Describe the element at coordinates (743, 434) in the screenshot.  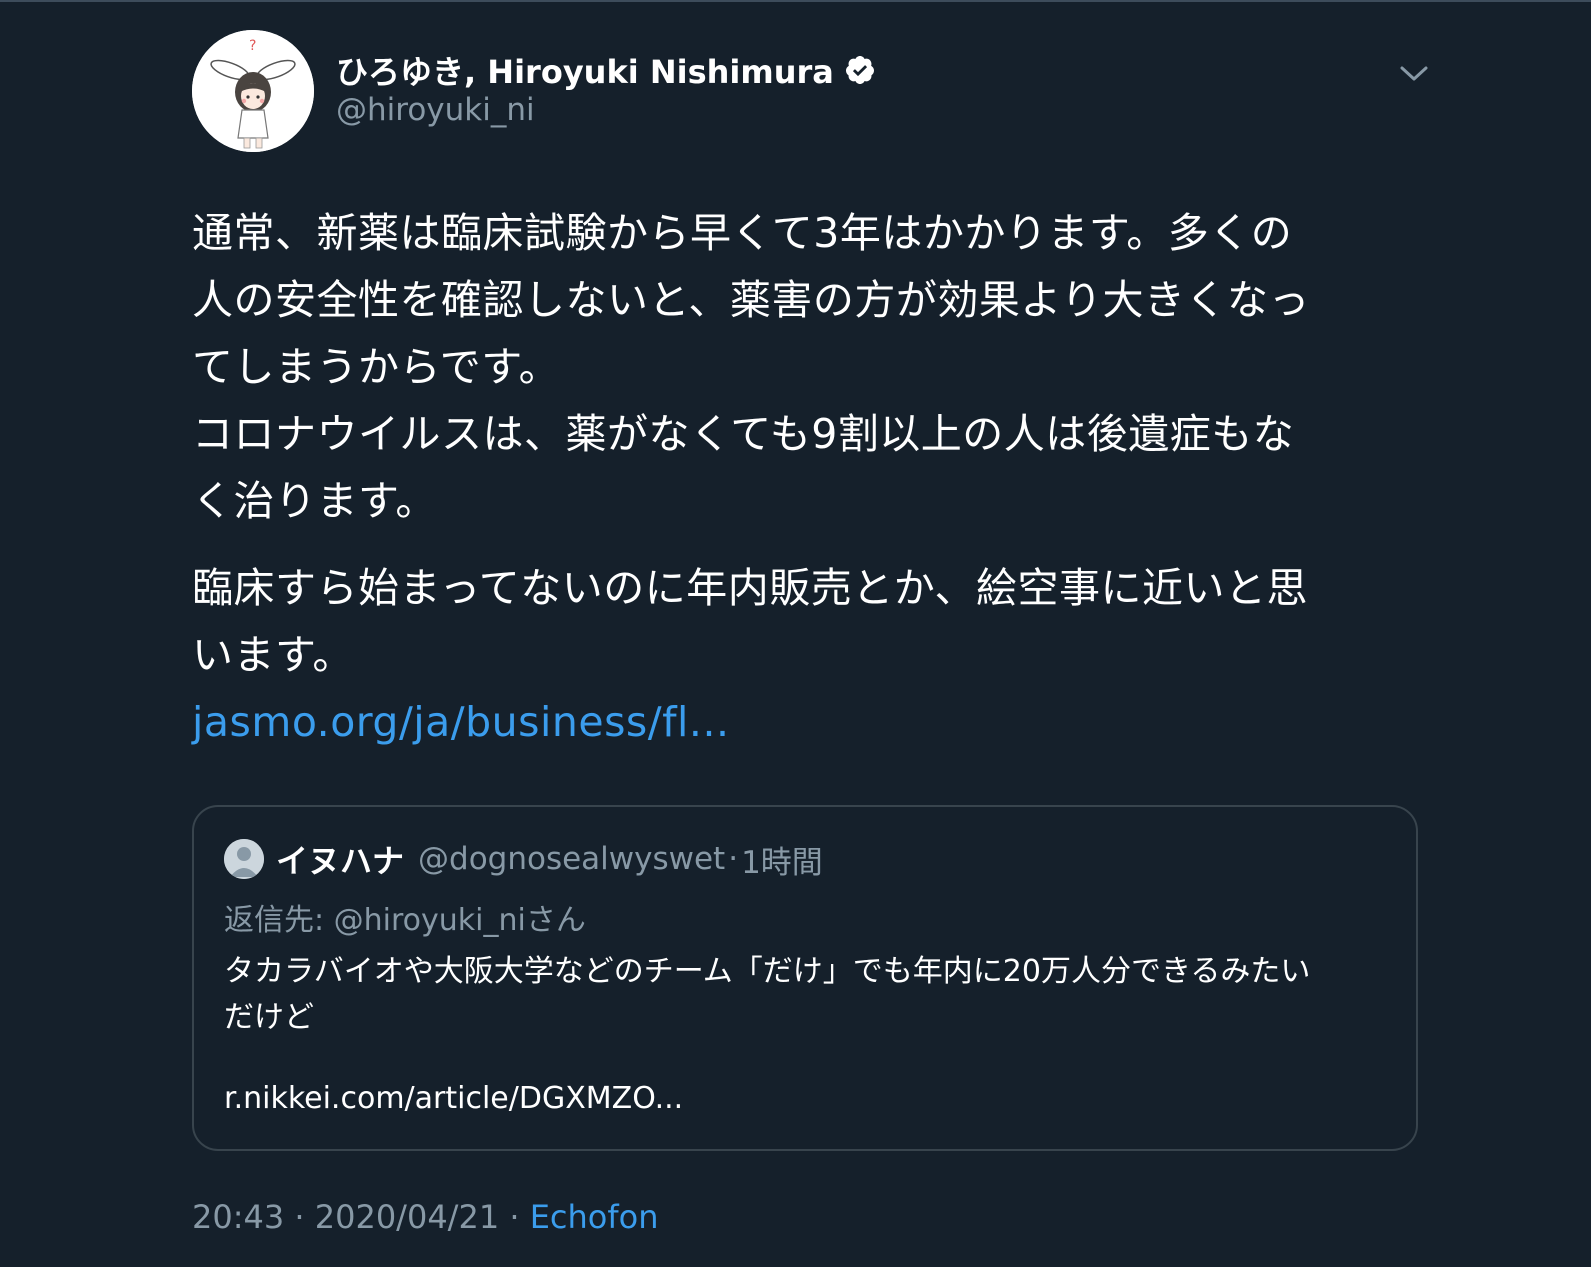
I see `tweet-text-line: コロナウイルスは、薬がなくても9割以上の人は後遺症もな` at that location.